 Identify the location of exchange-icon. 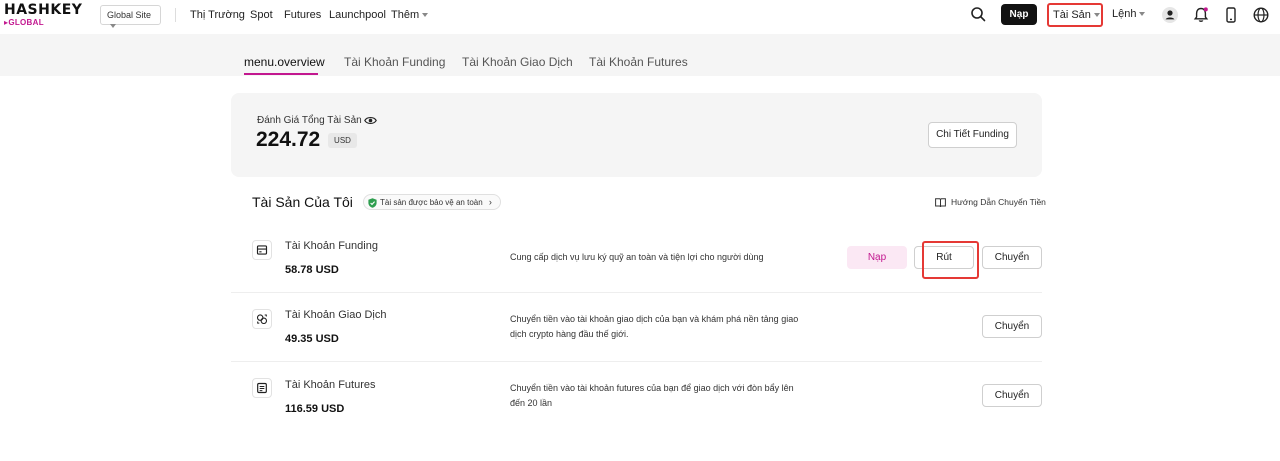
(262, 319).